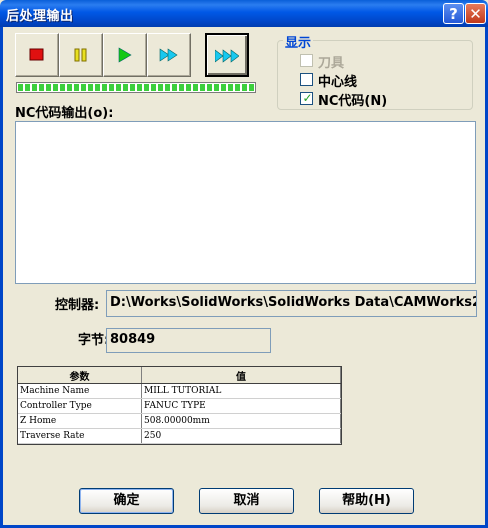 This screenshot has height=528, width=488. What do you see at coordinates (306, 60) in the screenshot?
I see `tool-checkbox` at bounding box center [306, 60].